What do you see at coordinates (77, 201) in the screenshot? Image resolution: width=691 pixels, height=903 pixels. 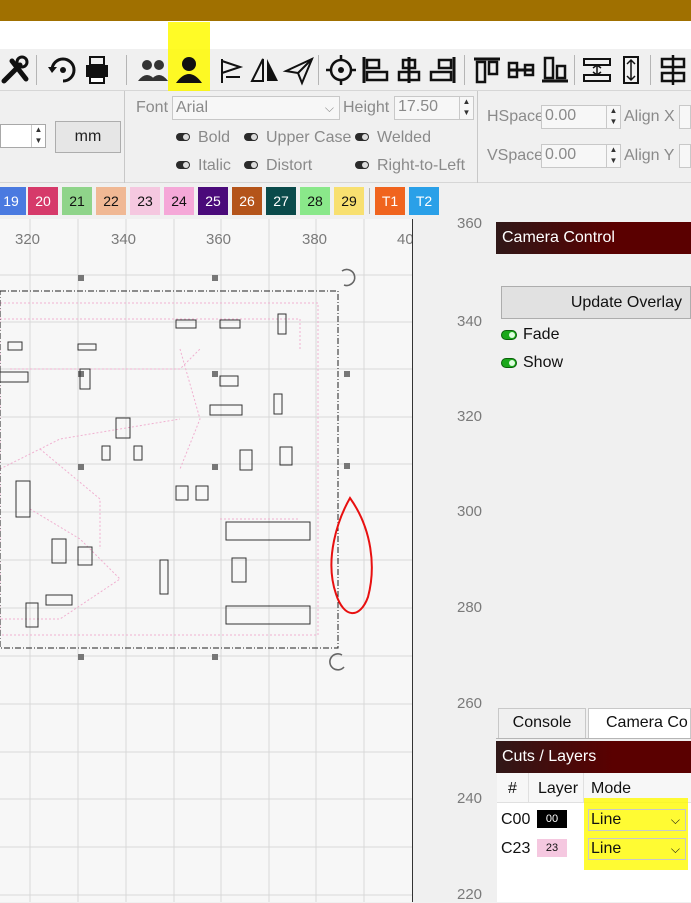 I see `palette-swatch-21: 21` at bounding box center [77, 201].